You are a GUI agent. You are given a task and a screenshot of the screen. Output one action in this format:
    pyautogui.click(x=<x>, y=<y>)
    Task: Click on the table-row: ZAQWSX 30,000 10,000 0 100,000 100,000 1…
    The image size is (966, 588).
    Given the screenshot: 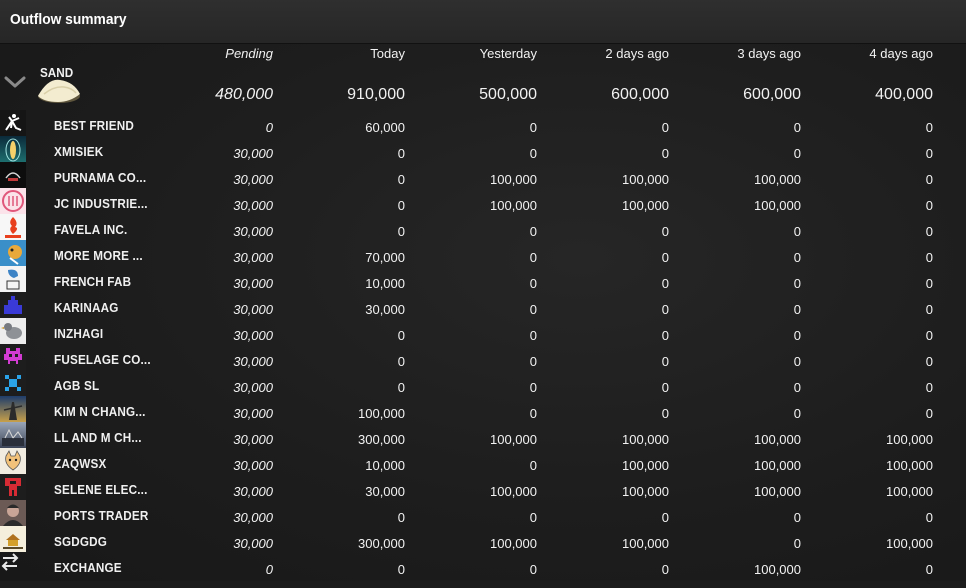 What is the action you would take?
    pyautogui.click(x=483, y=466)
    